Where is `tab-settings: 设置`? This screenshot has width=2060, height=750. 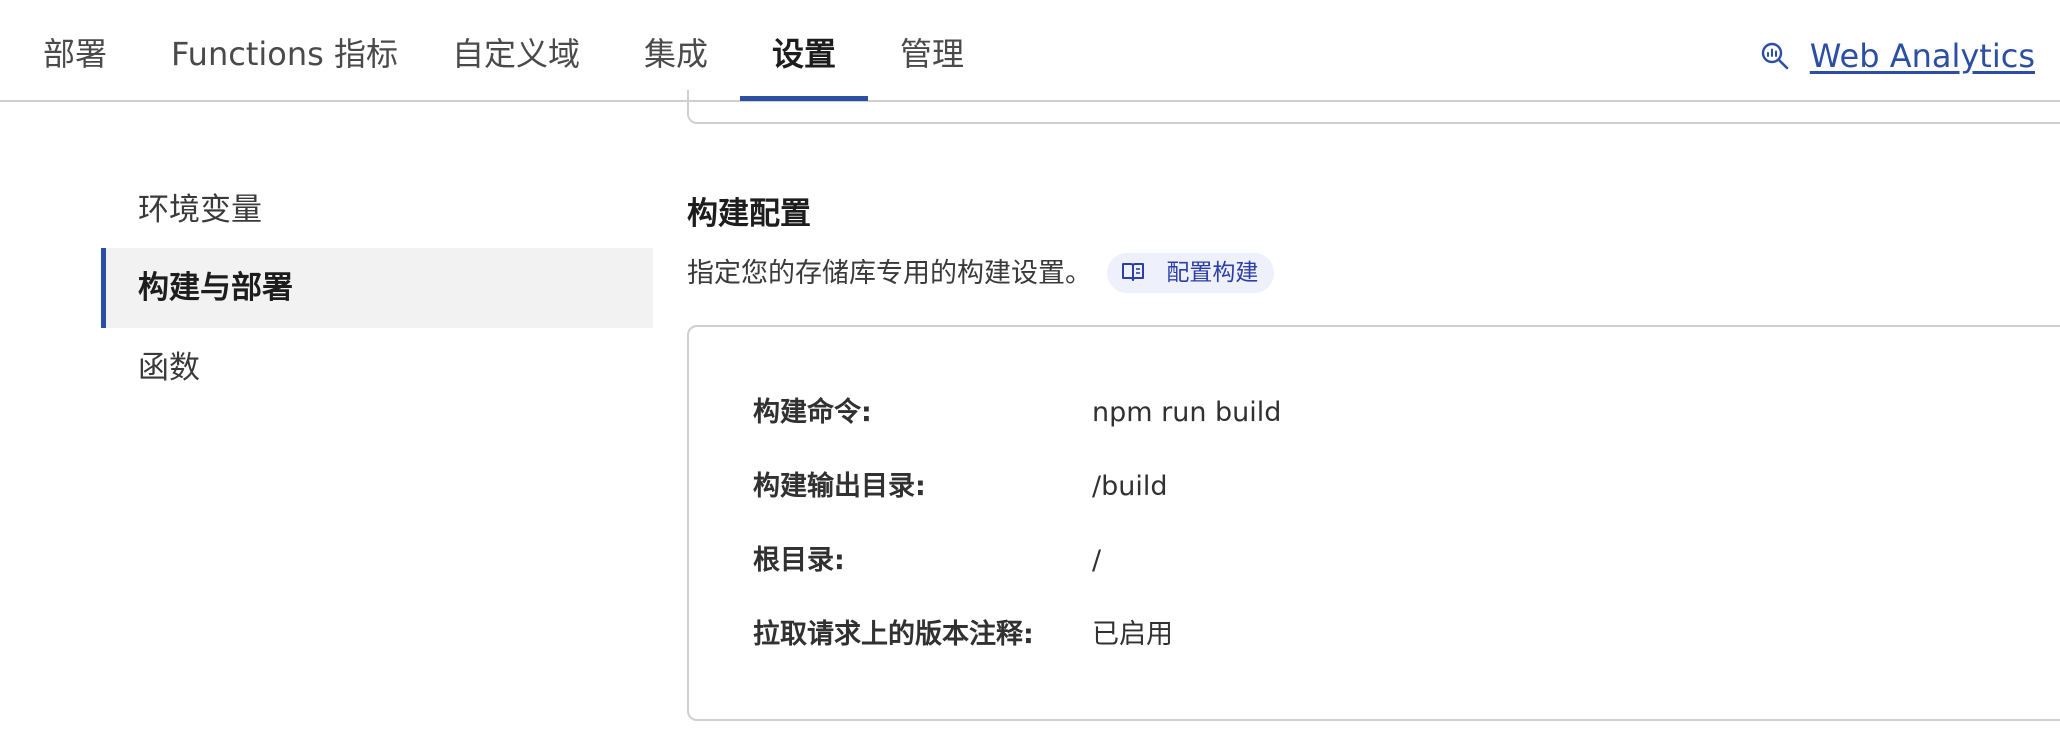 tab-settings: 设置 is located at coordinates (804, 54).